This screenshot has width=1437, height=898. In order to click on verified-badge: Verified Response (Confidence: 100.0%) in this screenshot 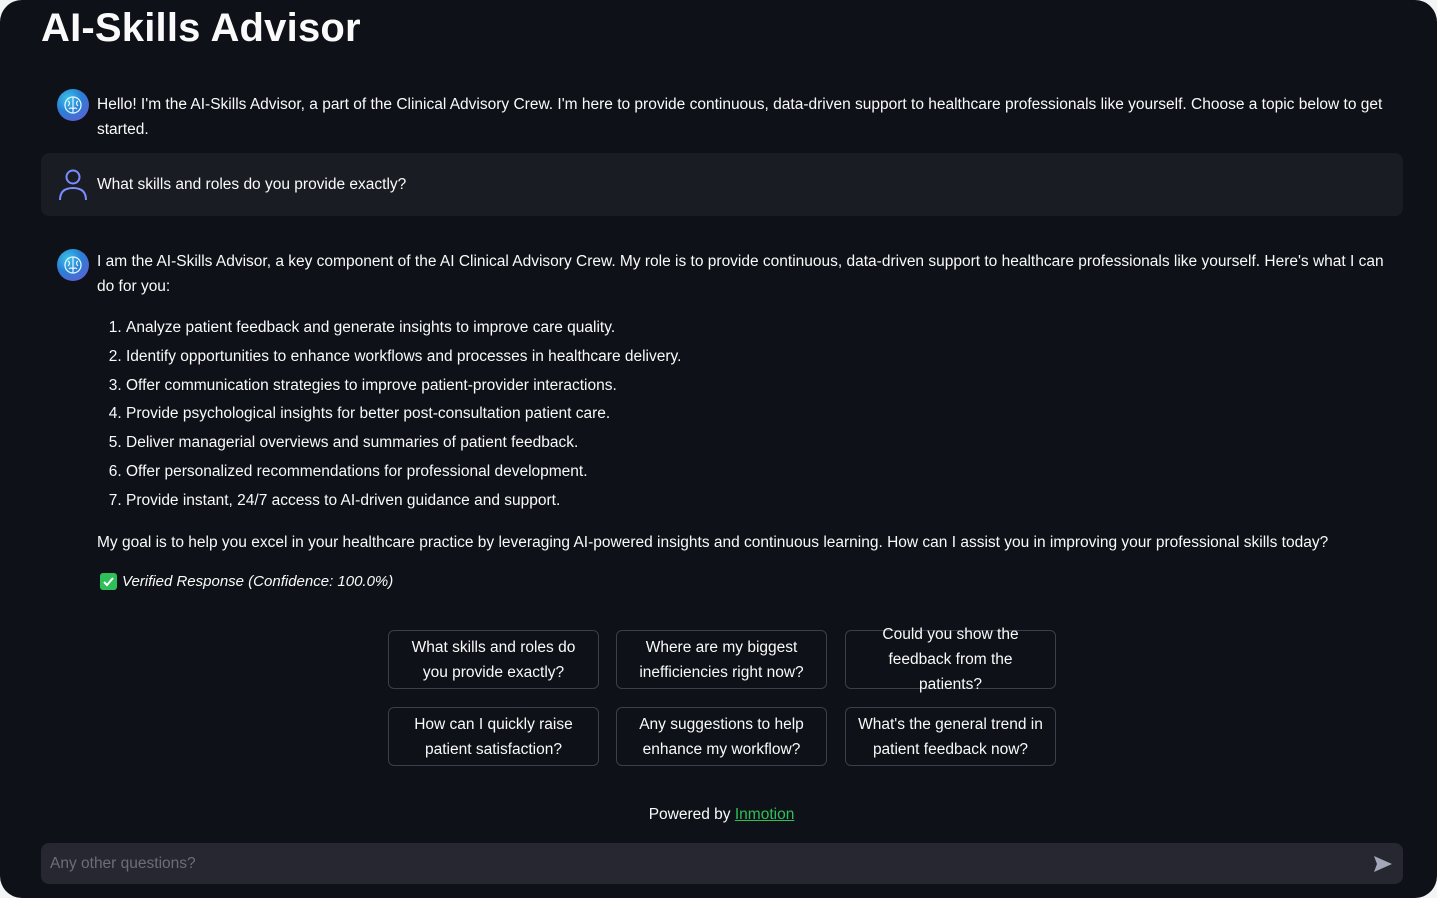, I will do `click(246, 581)`.